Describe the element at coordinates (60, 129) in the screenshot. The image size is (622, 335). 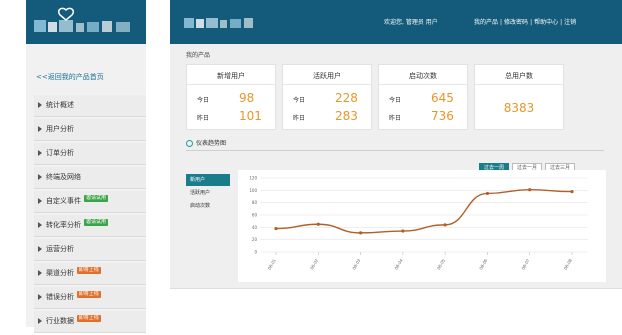
I see `sidebar-item-label: 用户分析` at that location.